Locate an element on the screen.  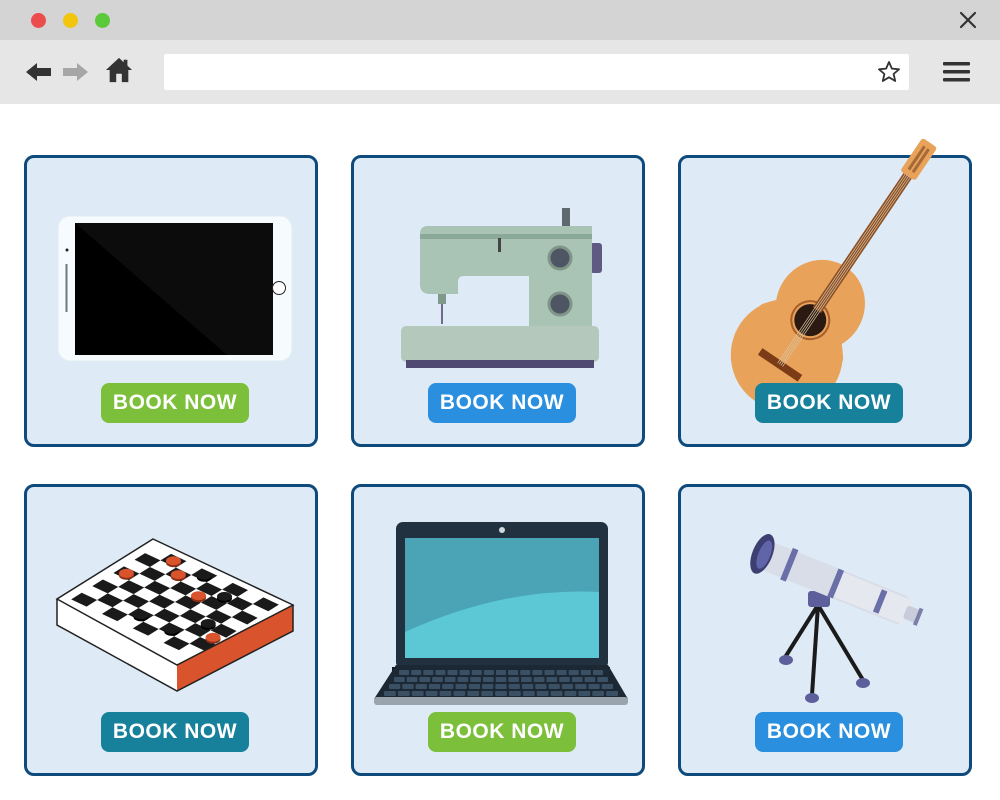
product-card-sewing-machine: BOOK NOW is located at coordinates (498, 301).